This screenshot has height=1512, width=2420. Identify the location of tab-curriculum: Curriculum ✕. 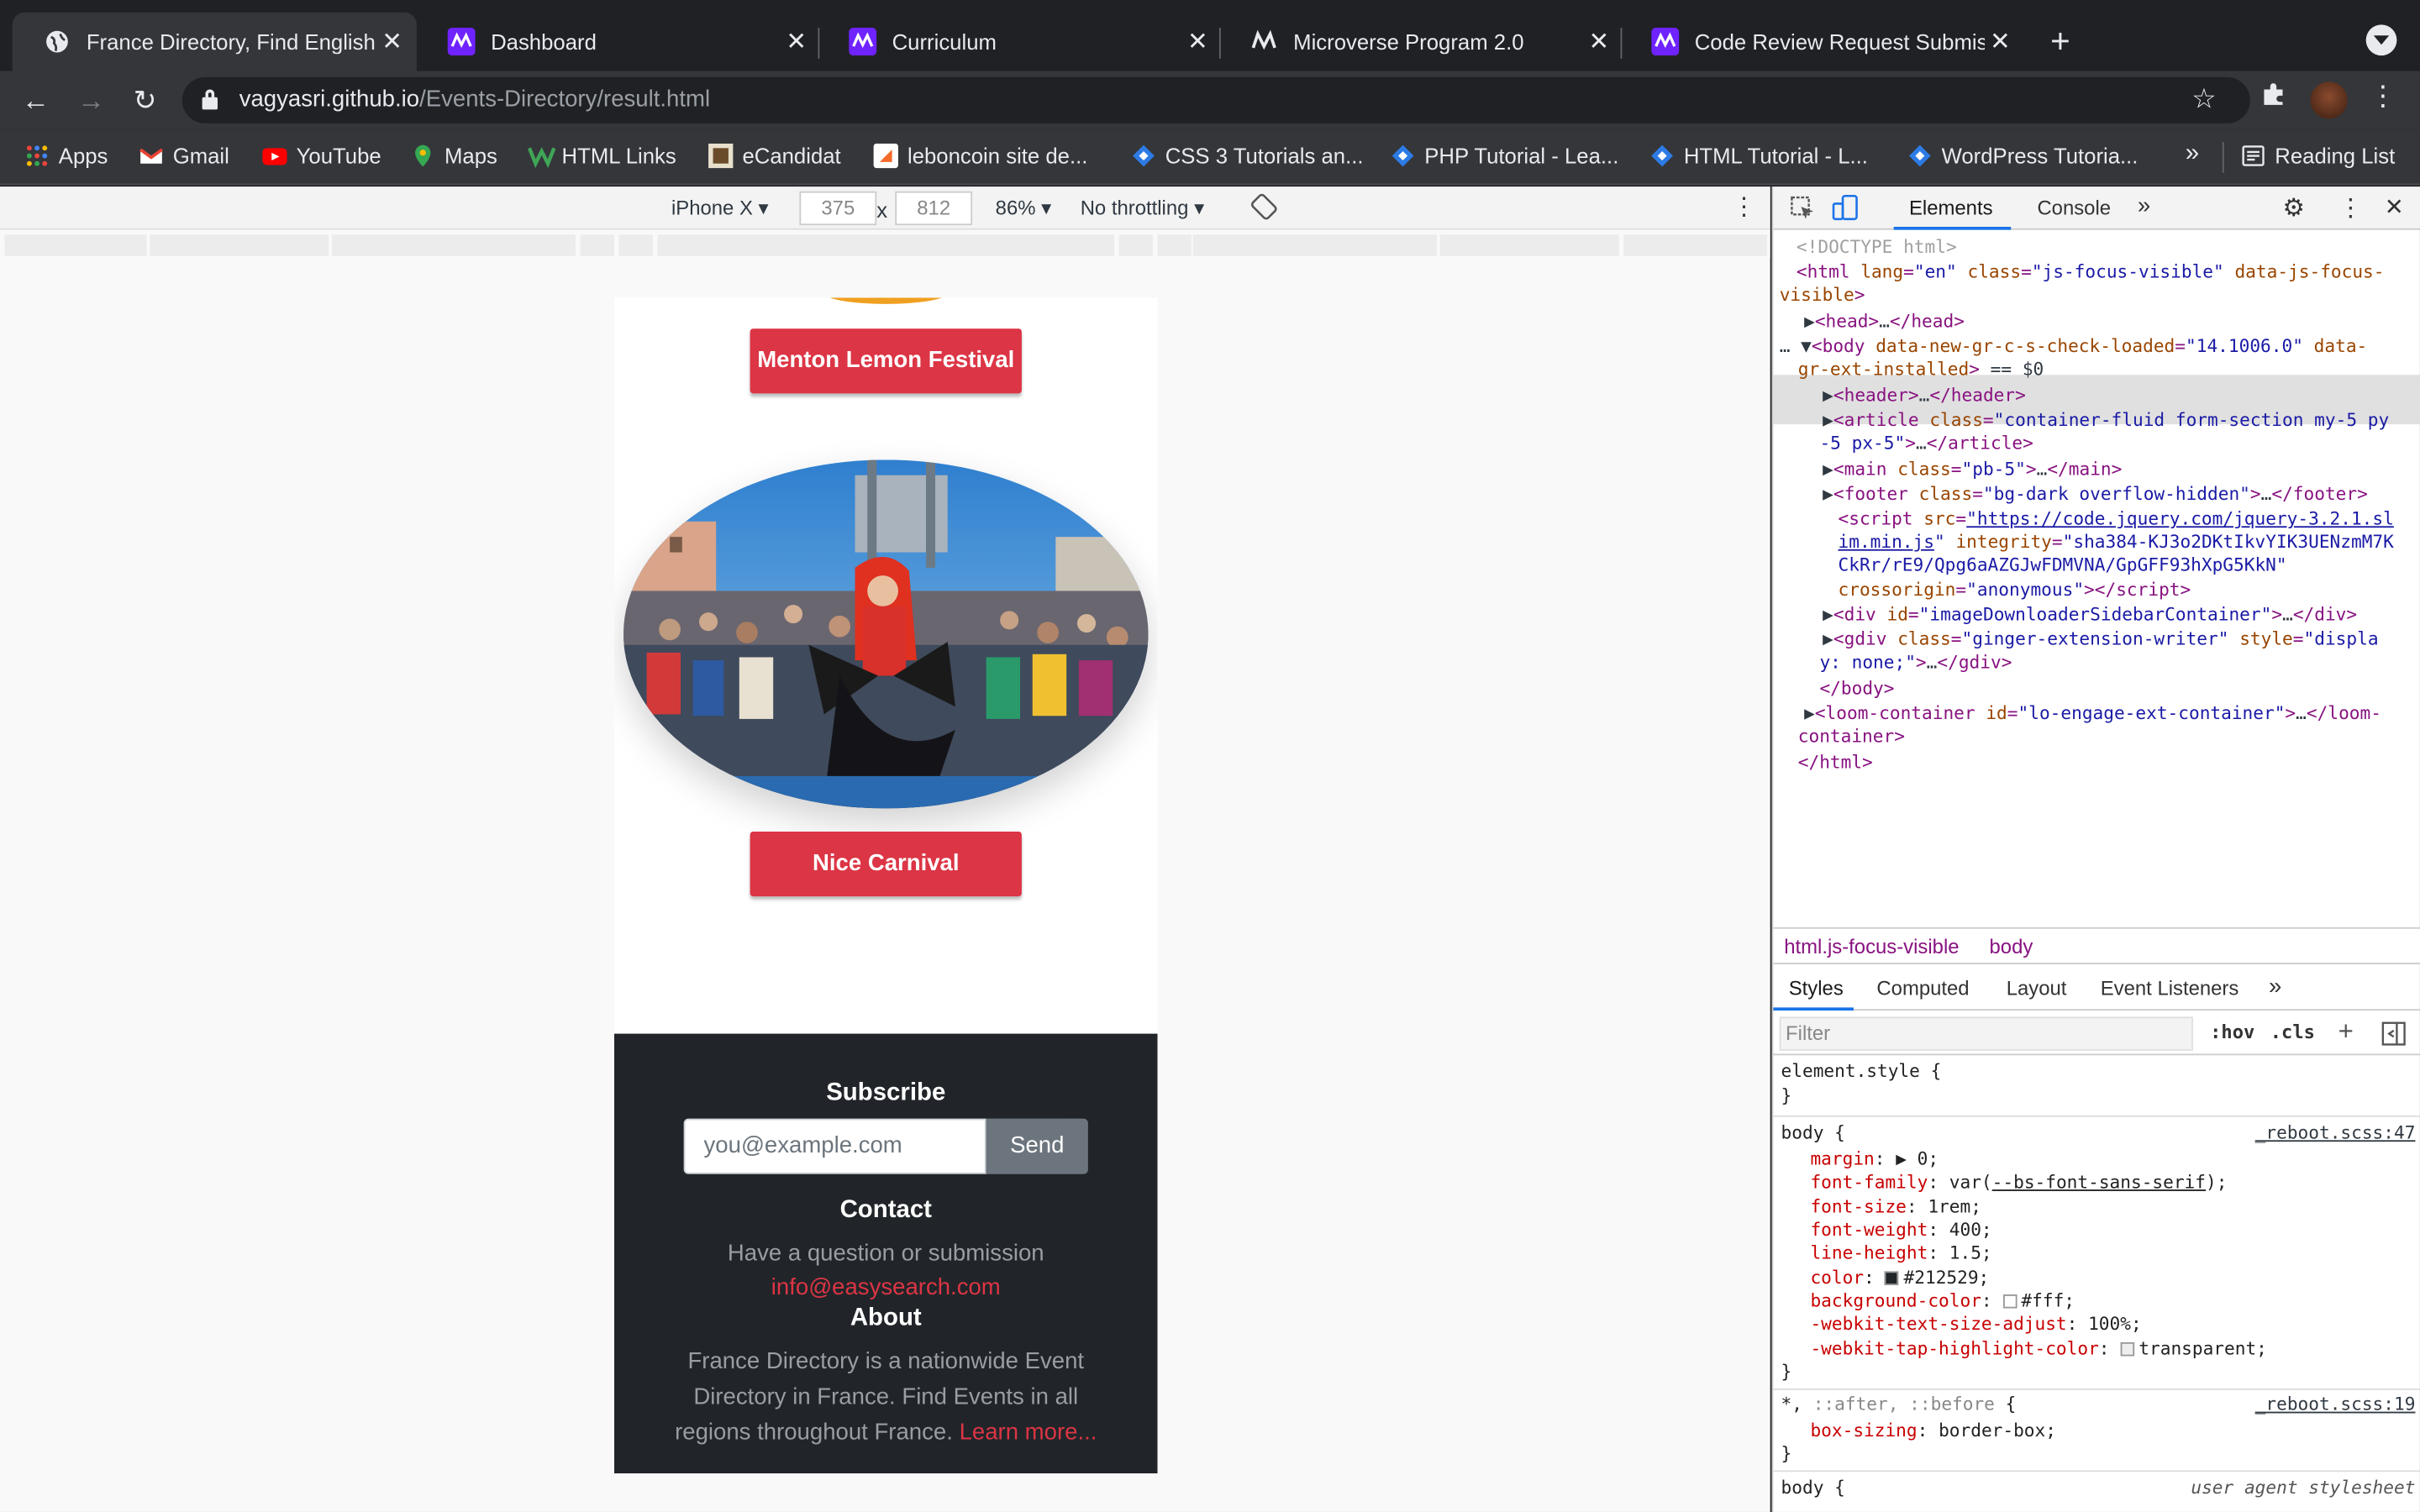
(1020, 42).